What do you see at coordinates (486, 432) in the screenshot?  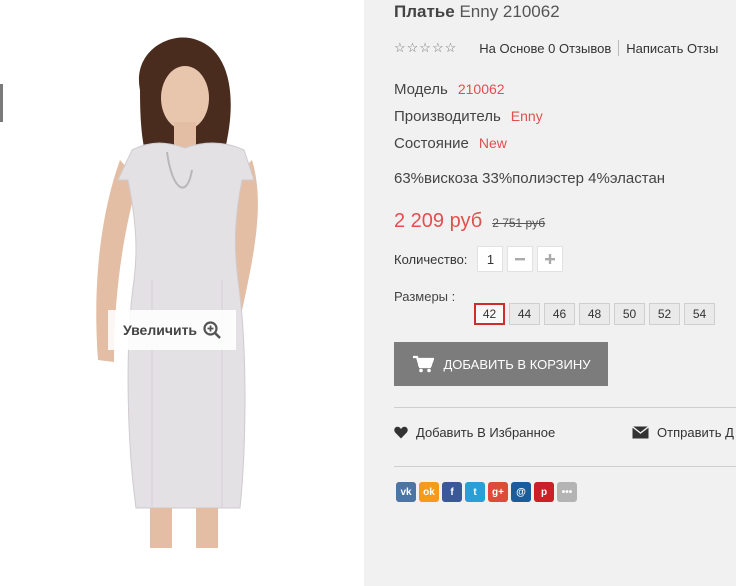 I see `wishlist-label: Добавить В Избранное` at bounding box center [486, 432].